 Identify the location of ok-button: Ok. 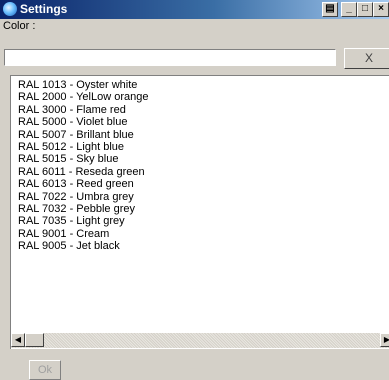
(45, 370).